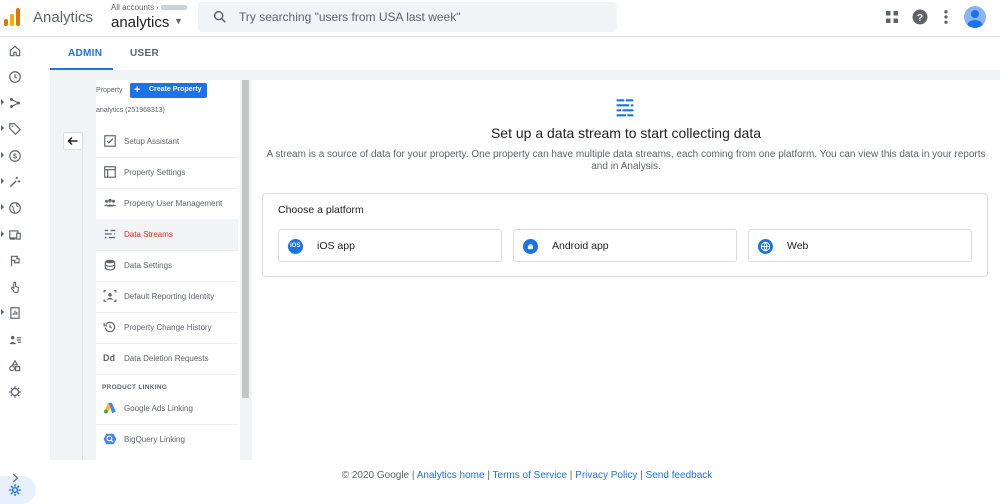 This screenshot has height=504, width=1000. I want to click on android-icon, so click(530, 246).